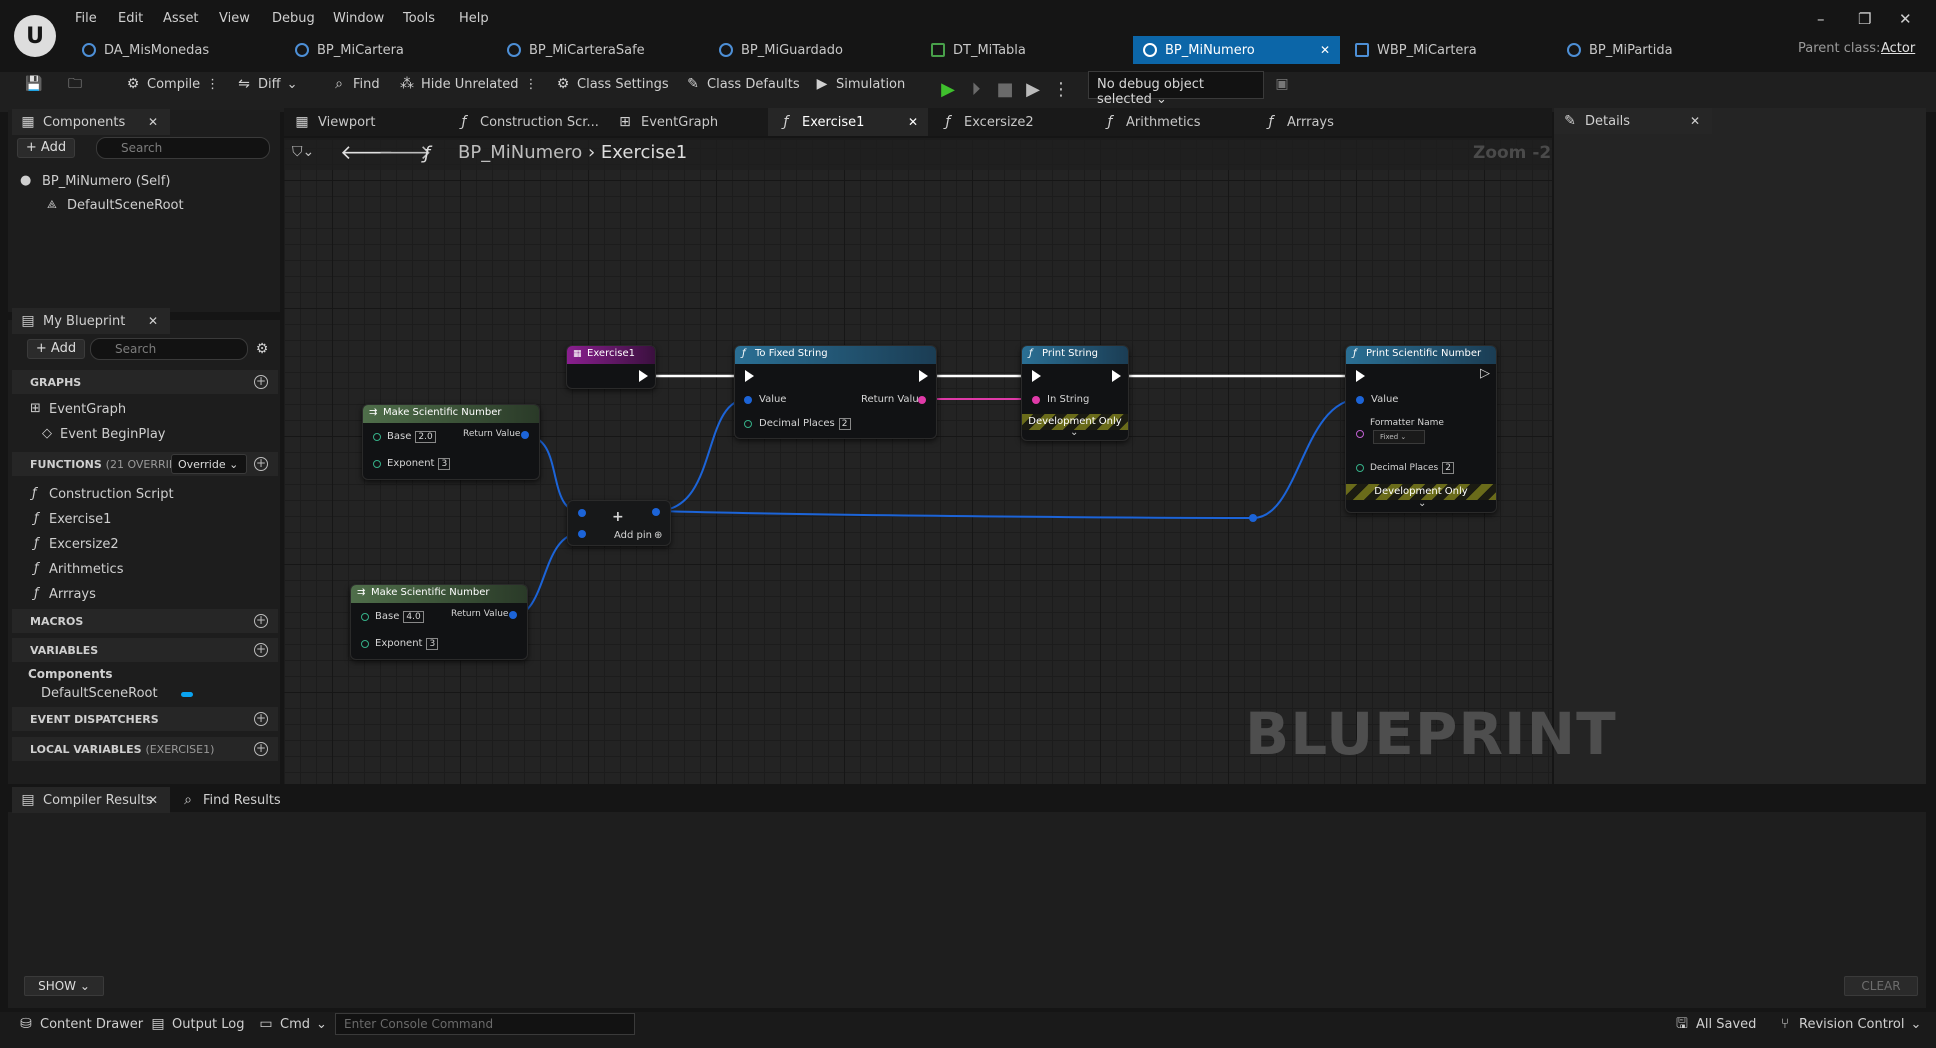 This screenshot has width=1936, height=1048. What do you see at coordinates (976, 90) in the screenshot?
I see `step-icon: ⏵` at bounding box center [976, 90].